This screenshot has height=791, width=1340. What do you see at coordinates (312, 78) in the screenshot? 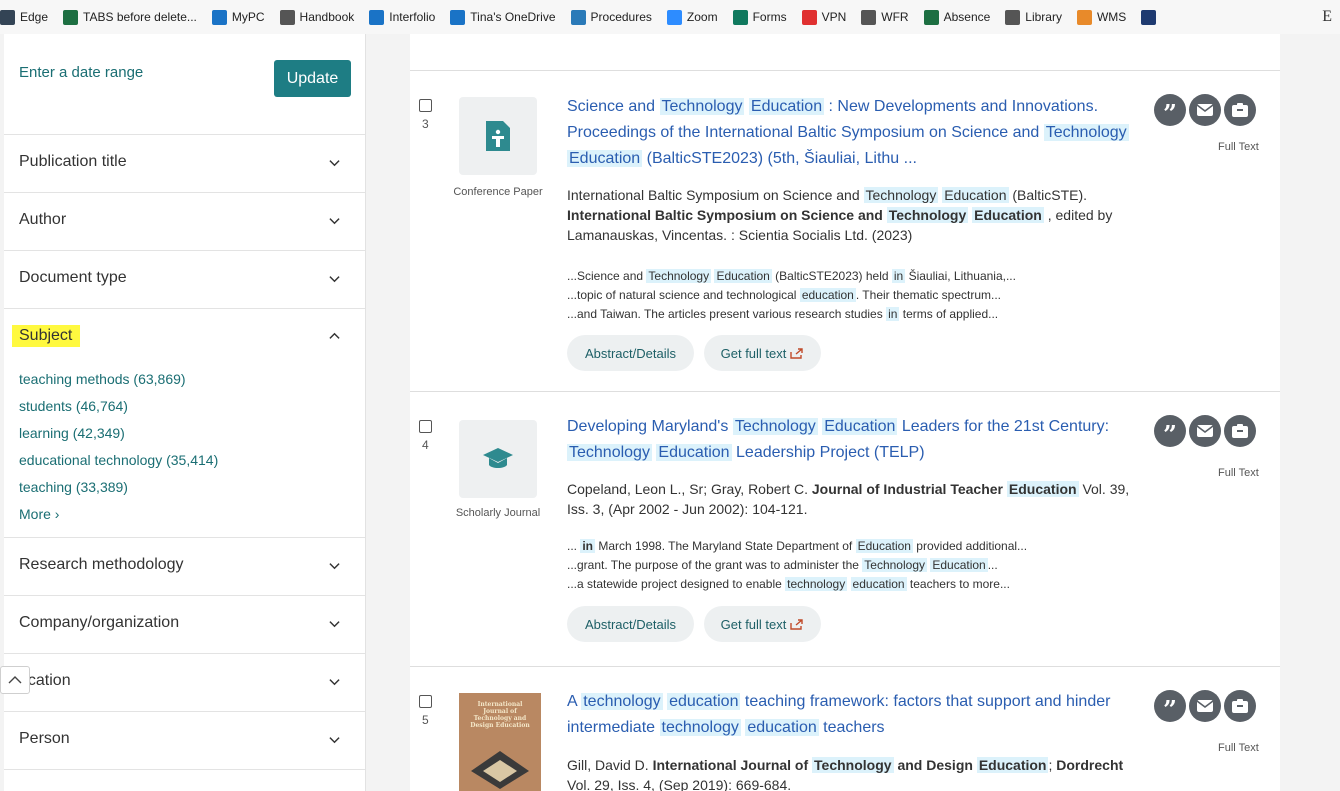
I see `update-button: Update` at bounding box center [312, 78].